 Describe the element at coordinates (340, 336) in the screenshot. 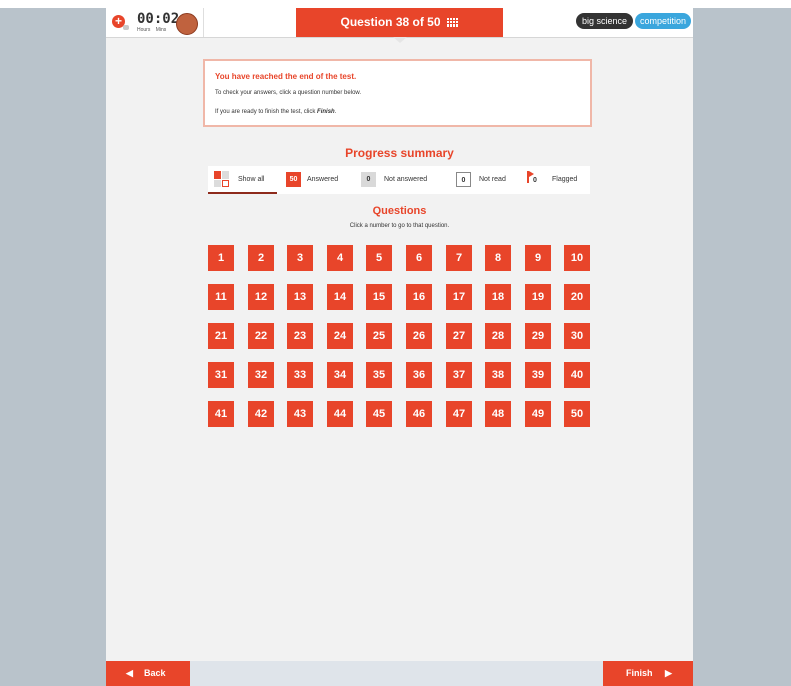

I see `question-button-24: 24` at that location.